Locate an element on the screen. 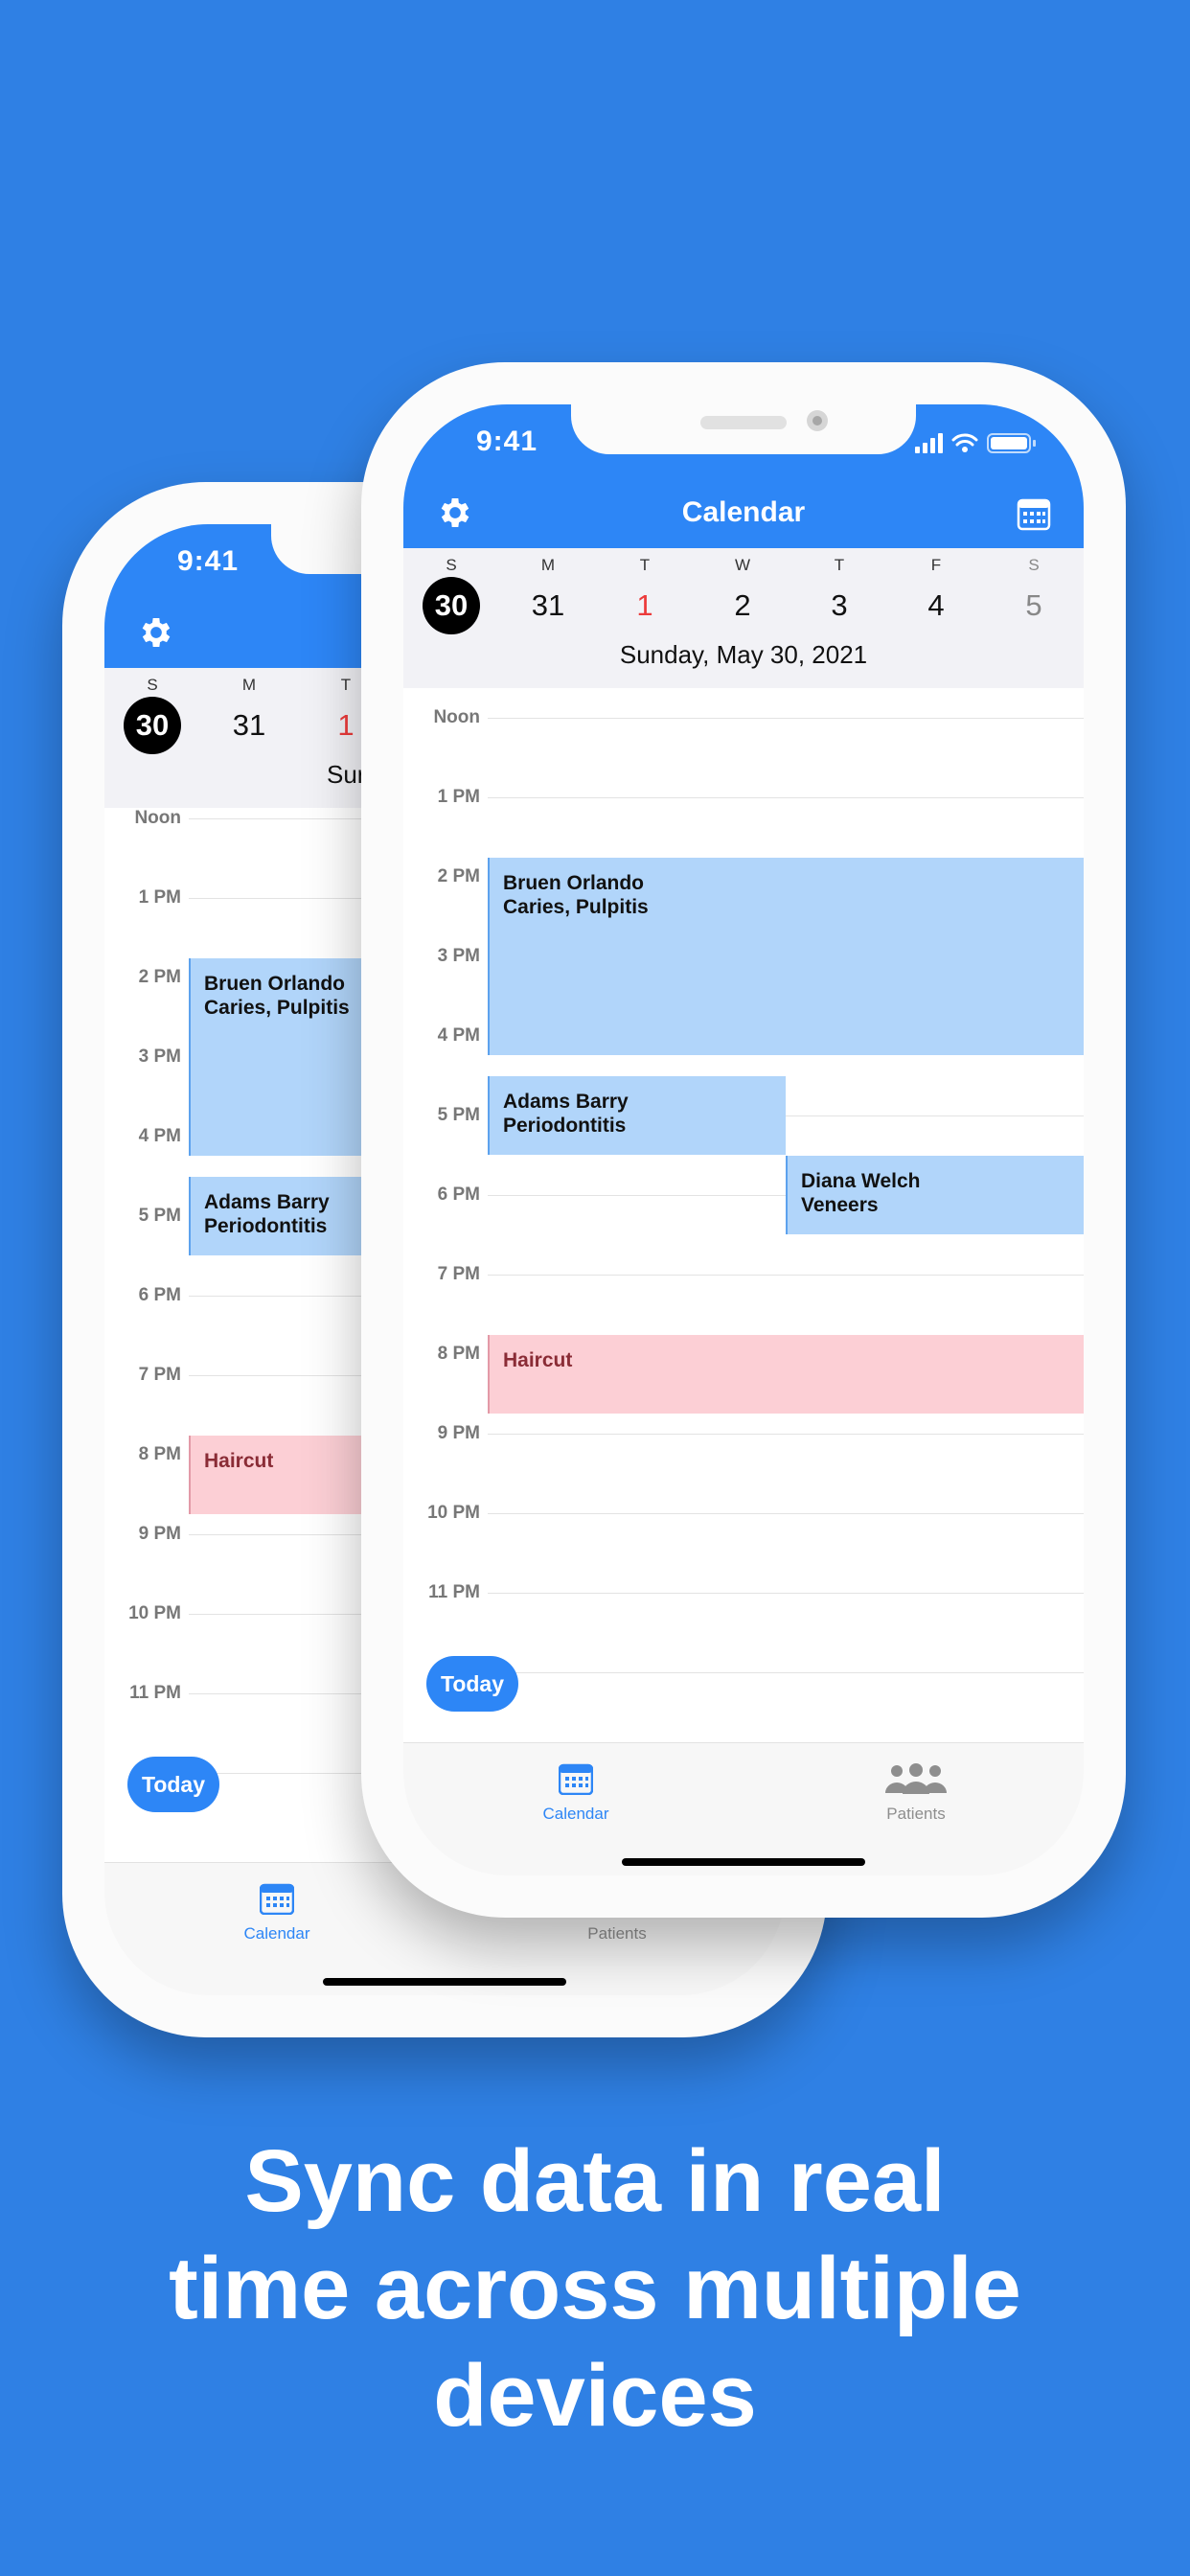 Image resolution: width=1190 pixels, height=2576 pixels. caption-line: devices is located at coordinates (595, 2396).